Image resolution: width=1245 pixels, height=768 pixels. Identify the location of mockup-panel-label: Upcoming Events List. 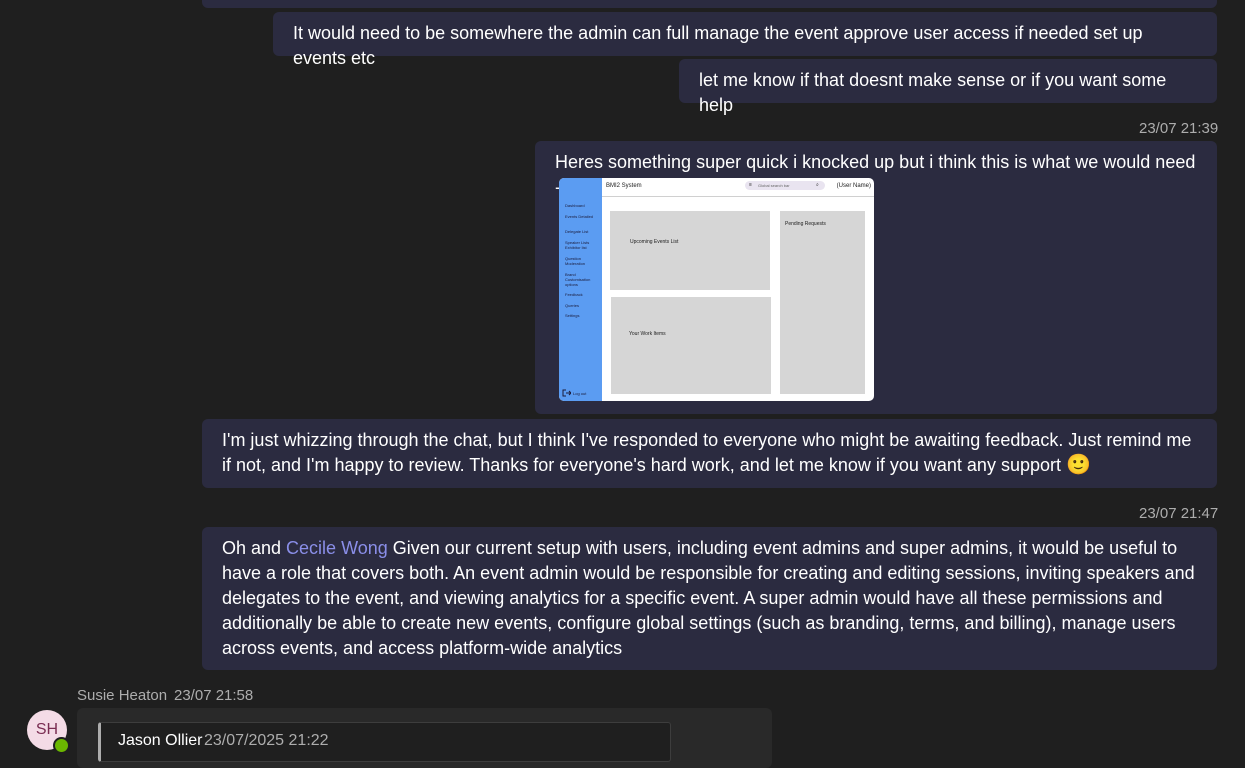
(654, 242).